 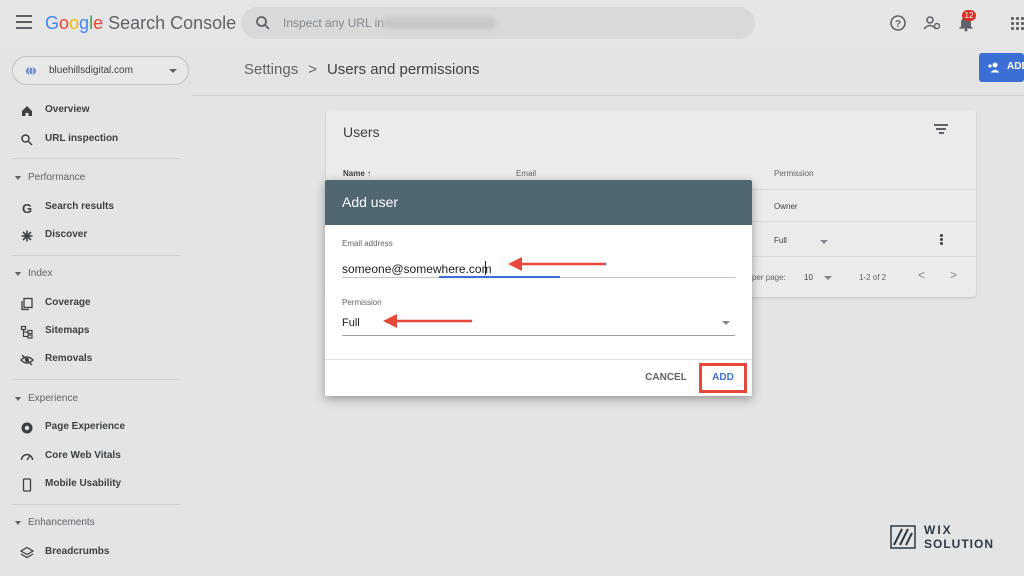 What do you see at coordinates (96, 208) in the screenshot?
I see `sidebar-item-search-results: G Search results` at bounding box center [96, 208].